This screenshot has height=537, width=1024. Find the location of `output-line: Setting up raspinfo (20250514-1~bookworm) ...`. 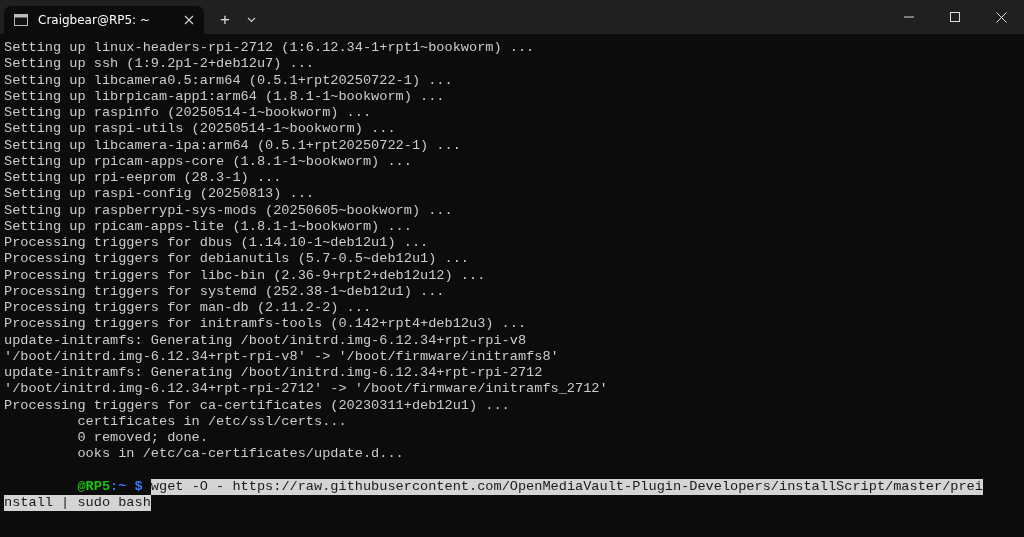

output-line: Setting up raspinfo (20250514-1~bookworm) ... is located at coordinates (188, 113).